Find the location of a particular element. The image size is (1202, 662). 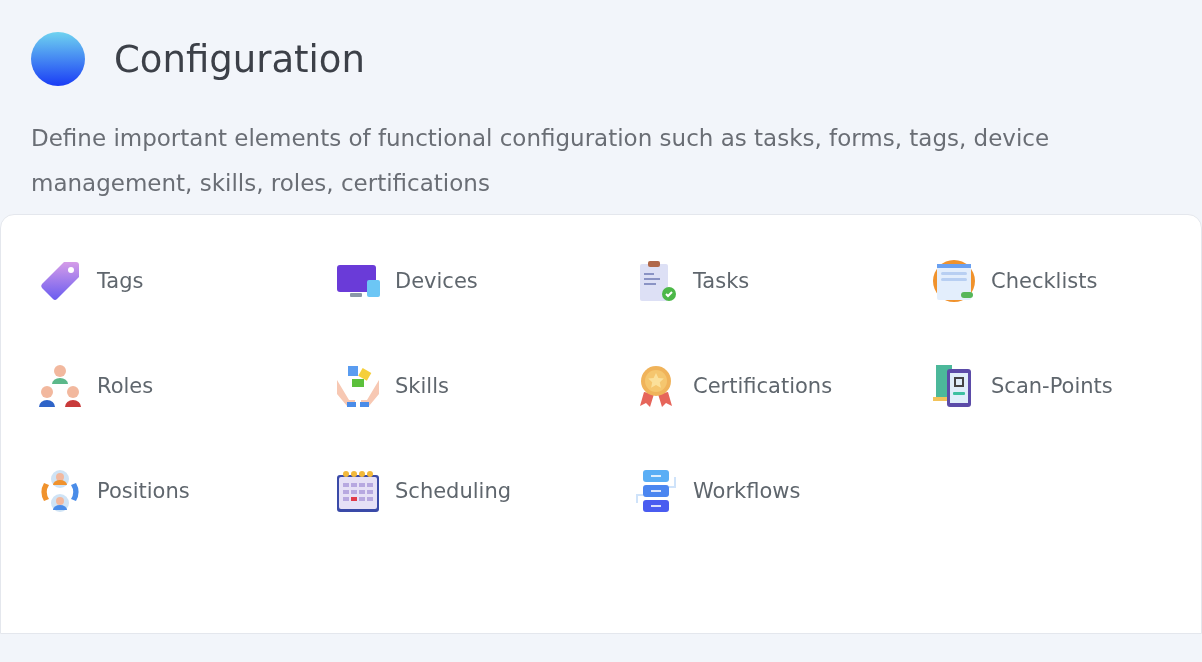

config-link: Scan-Points is located at coordinates (1067, 386).